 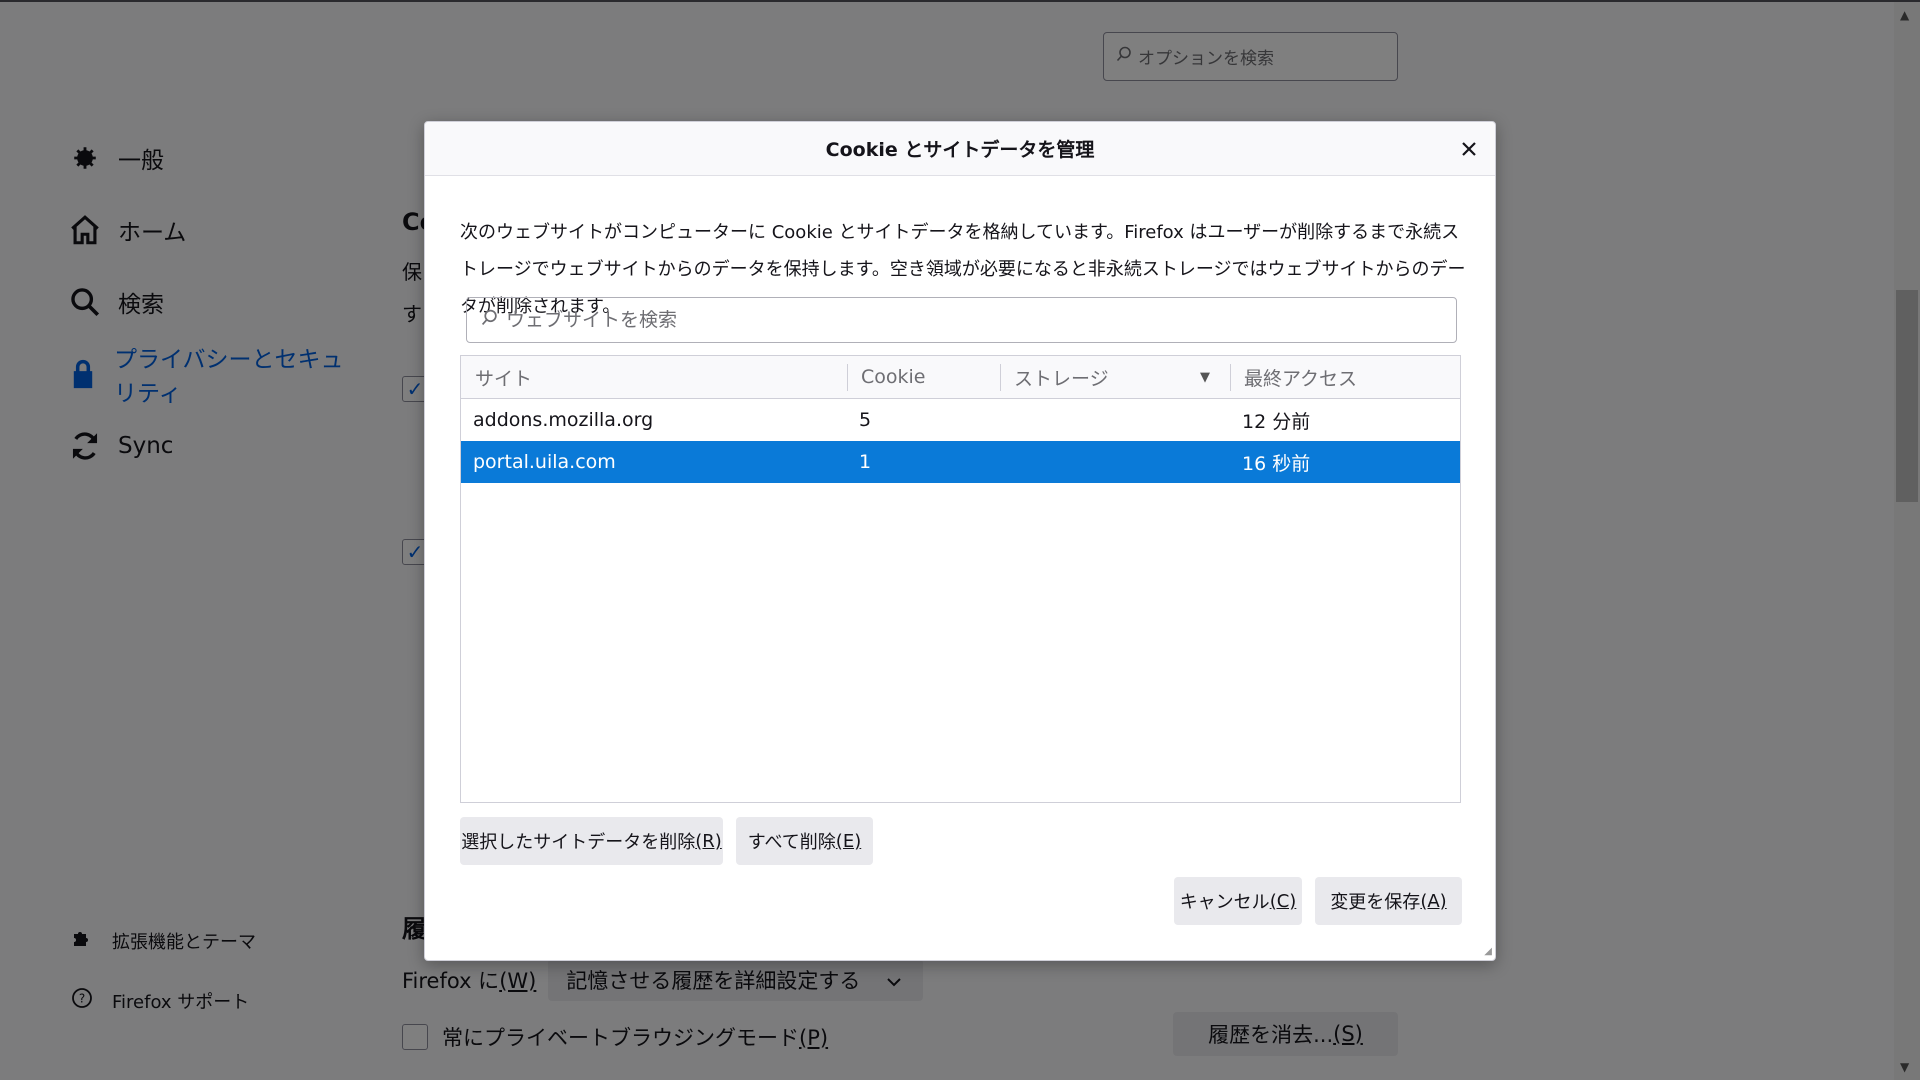 I want to click on column-header-storage: ストレージ ▼, so click(x=1115, y=377).